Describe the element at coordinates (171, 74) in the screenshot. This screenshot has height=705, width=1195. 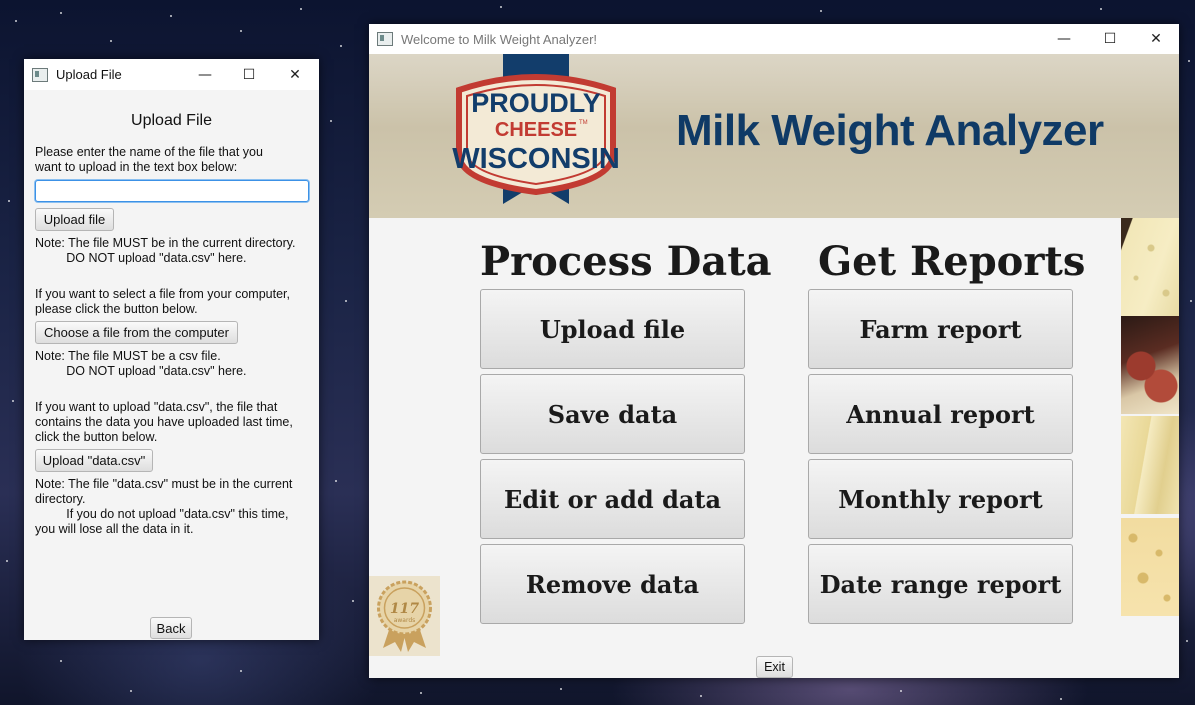
I see `upload-window-titlebar: Upload File — ☐ ✕` at that location.